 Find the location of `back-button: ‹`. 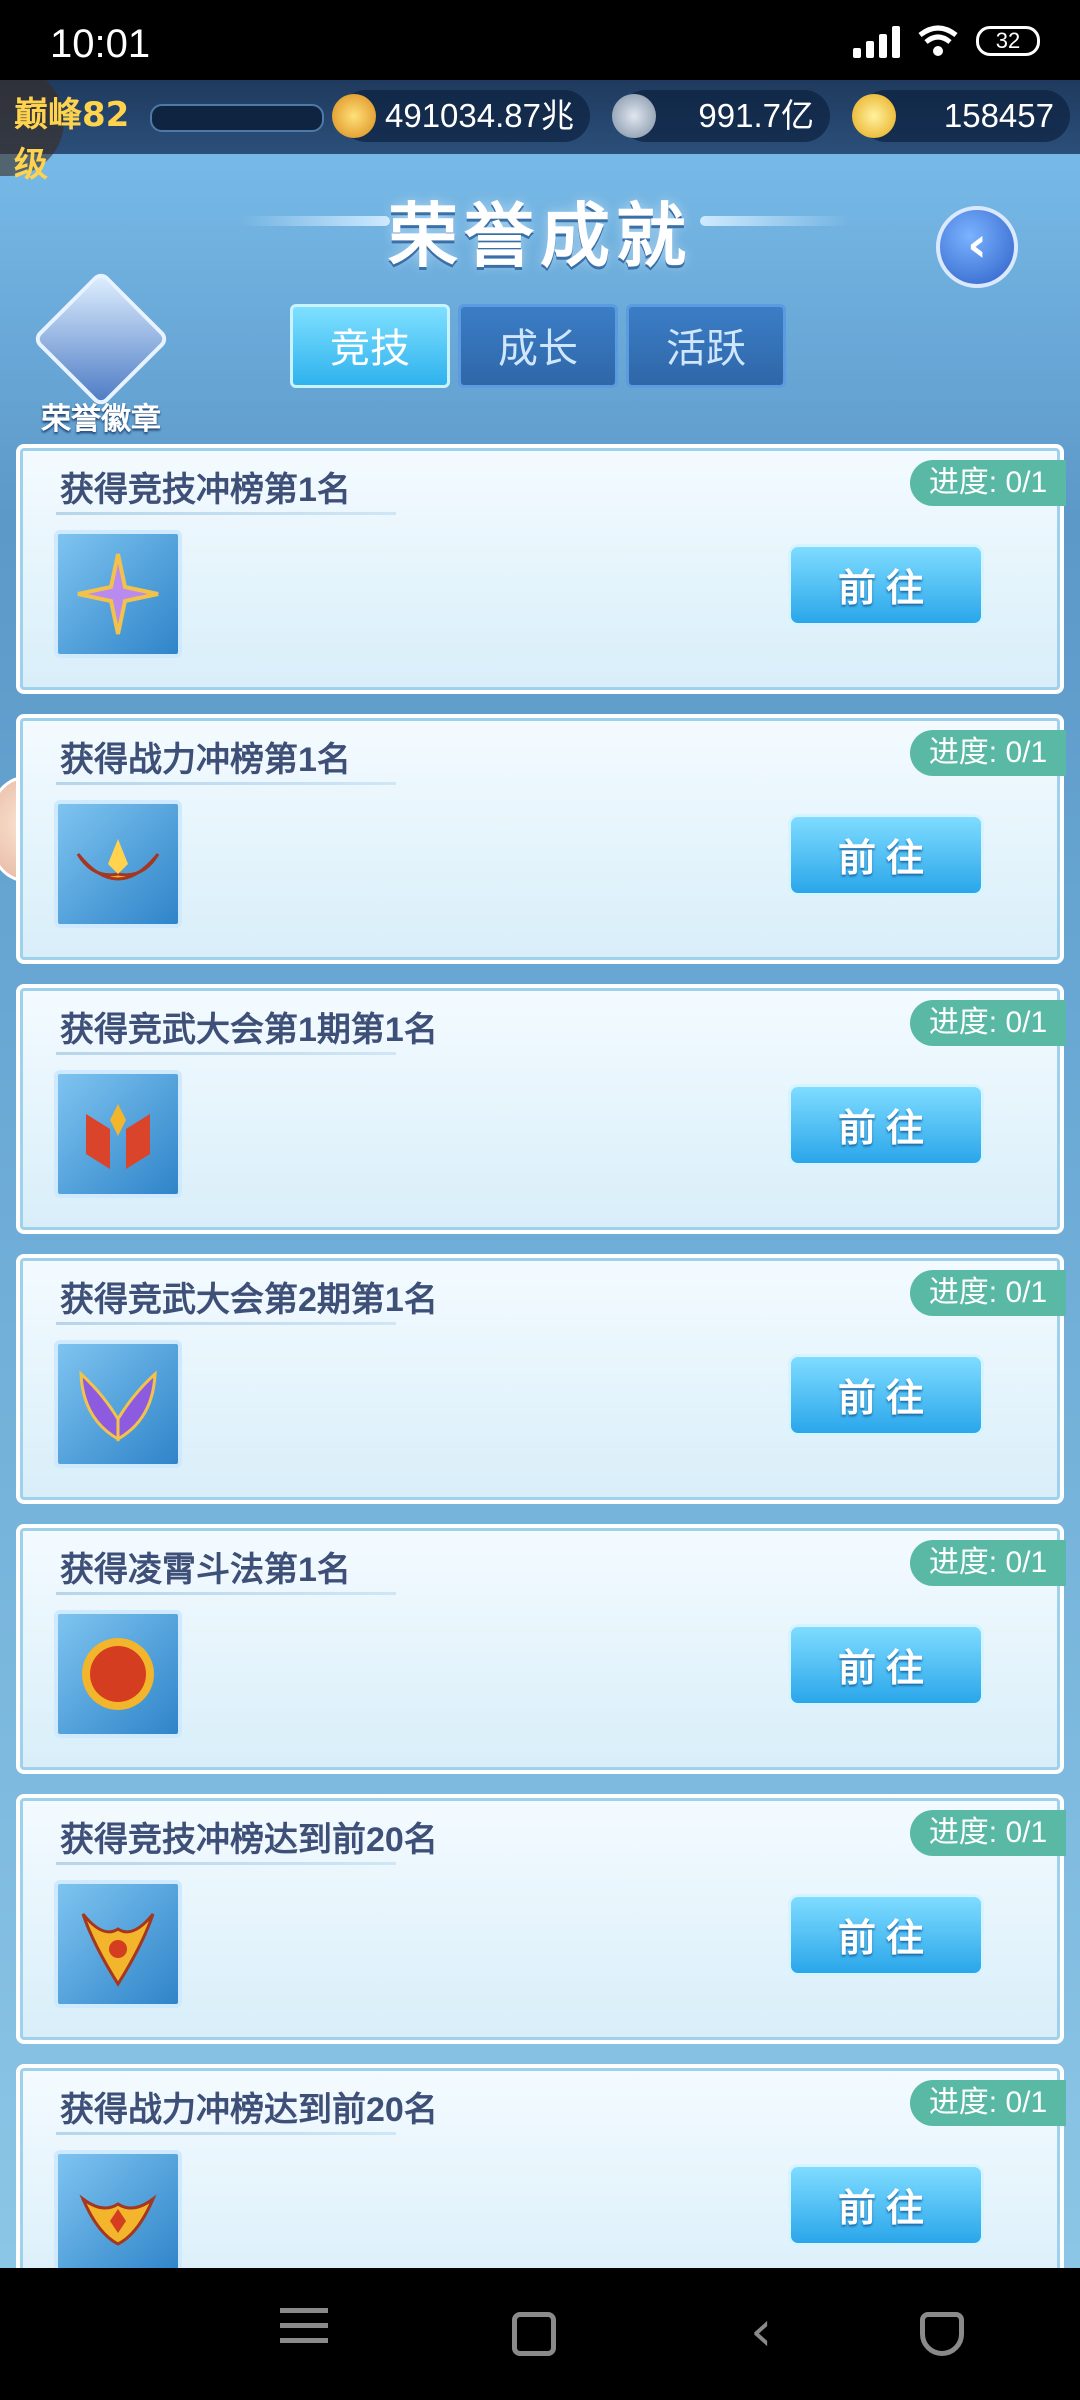

back-button: ‹ is located at coordinates (977, 247).